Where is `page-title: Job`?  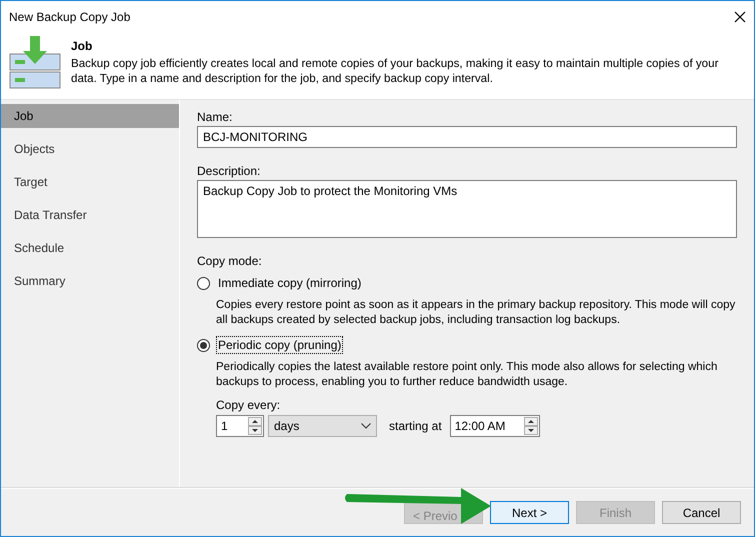
page-title: Job is located at coordinates (82, 46).